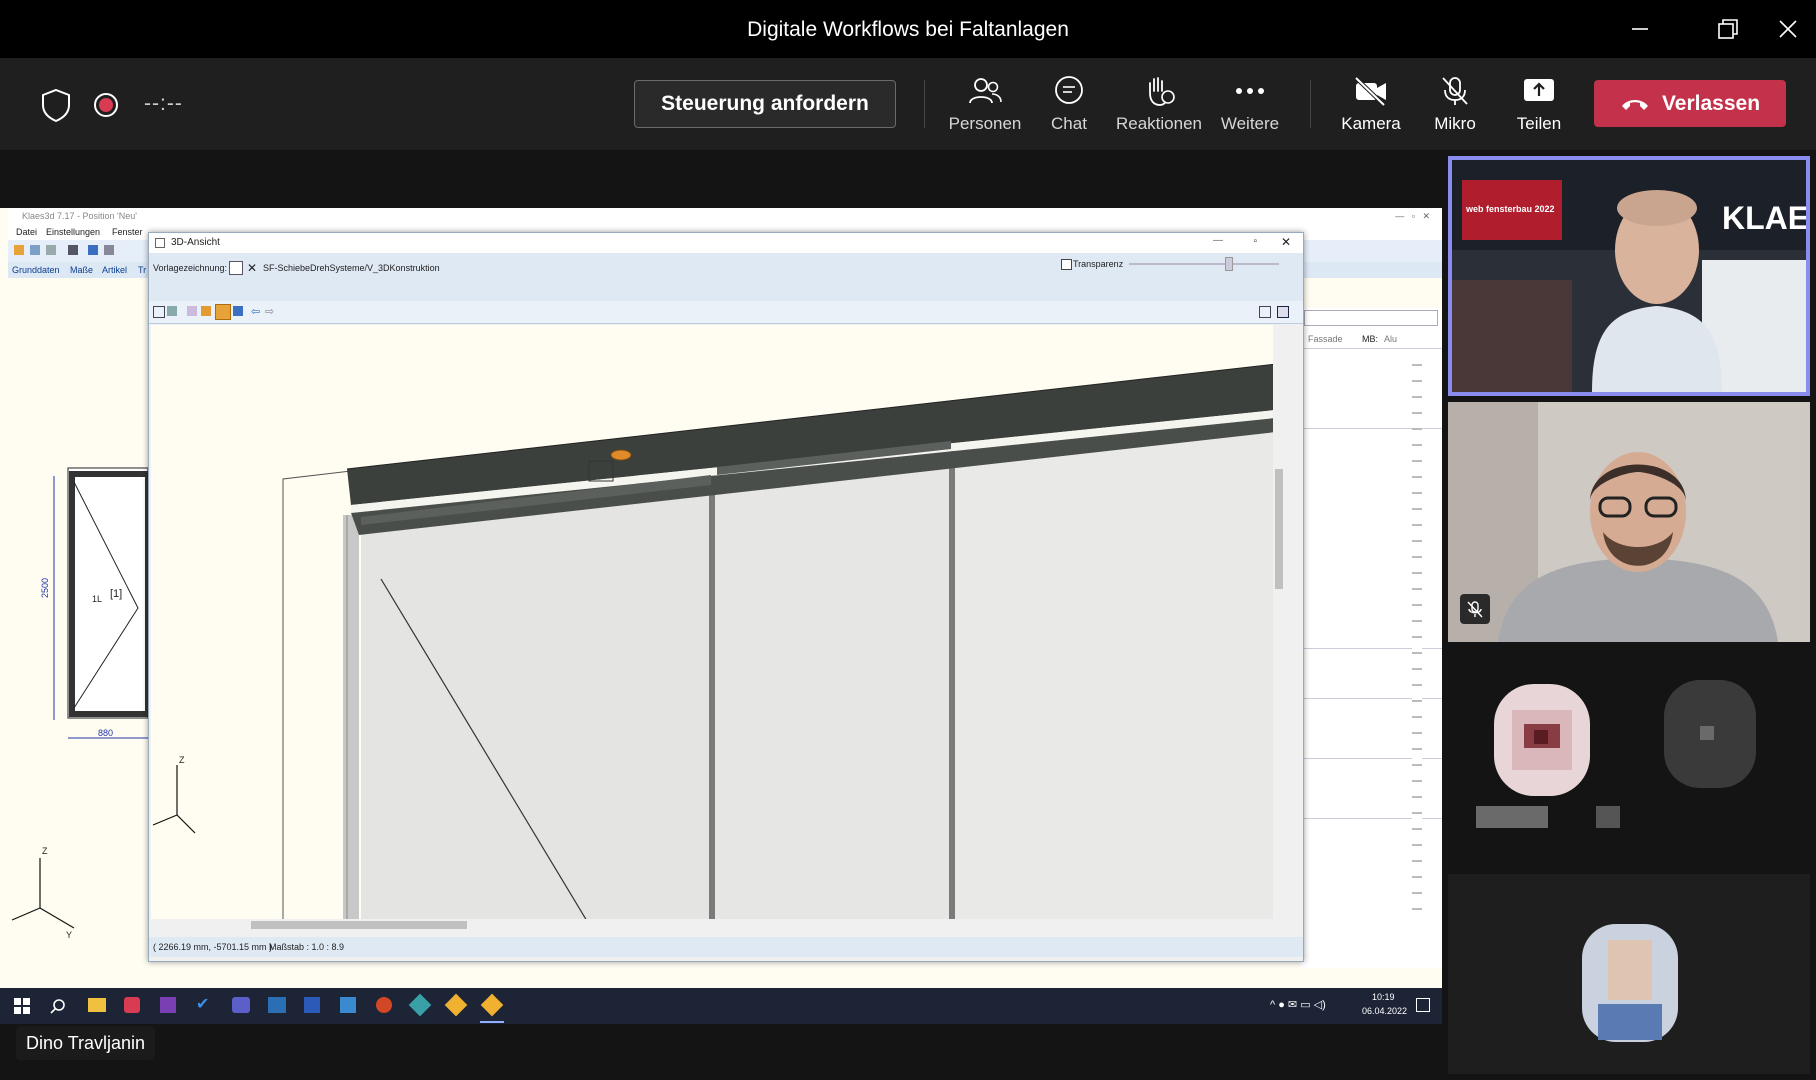  What do you see at coordinates (384, 1005) in the screenshot?
I see `powerpoint-icon` at bounding box center [384, 1005].